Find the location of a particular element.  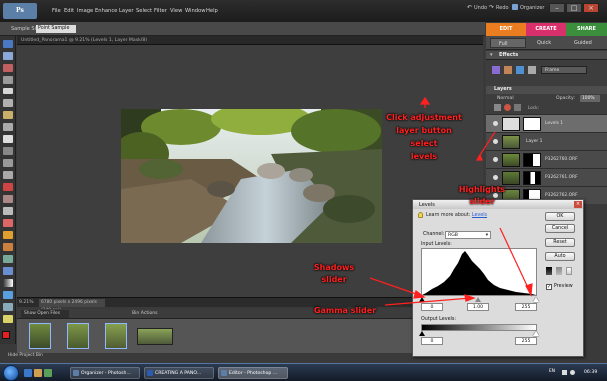

input-gamma-field: 1.00 is located at coordinates (478, 307).